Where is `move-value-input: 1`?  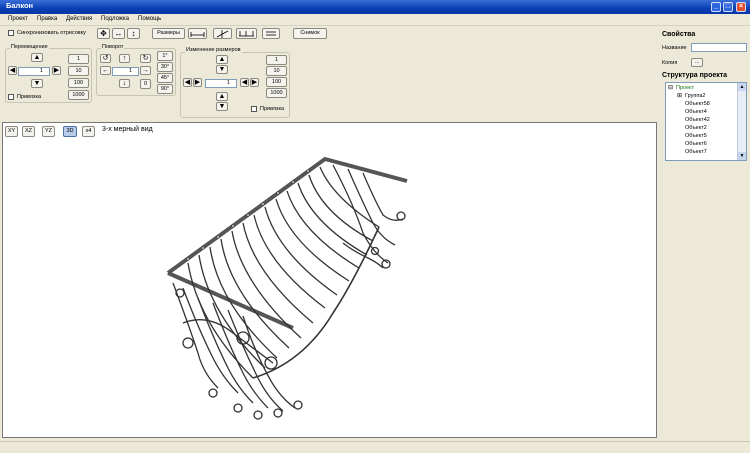 move-value-input: 1 is located at coordinates (34, 71).